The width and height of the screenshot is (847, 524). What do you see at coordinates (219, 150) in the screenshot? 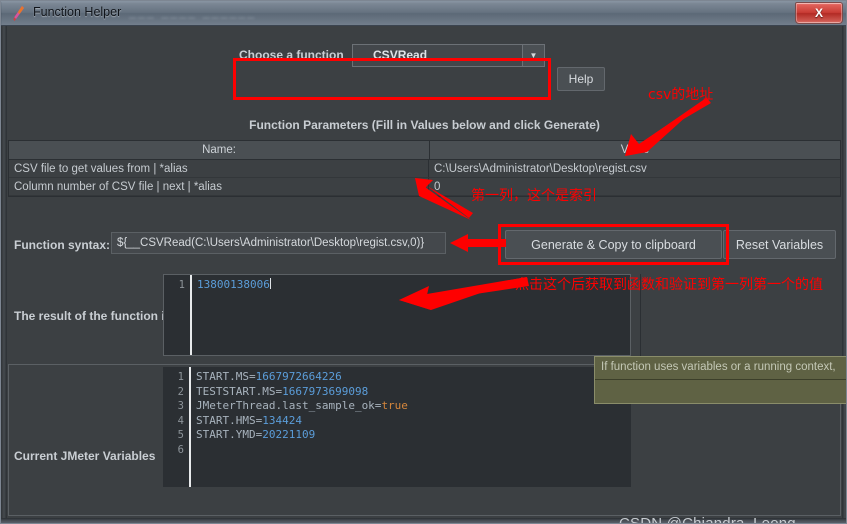
I see `column-header-name: Name:` at bounding box center [219, 150].